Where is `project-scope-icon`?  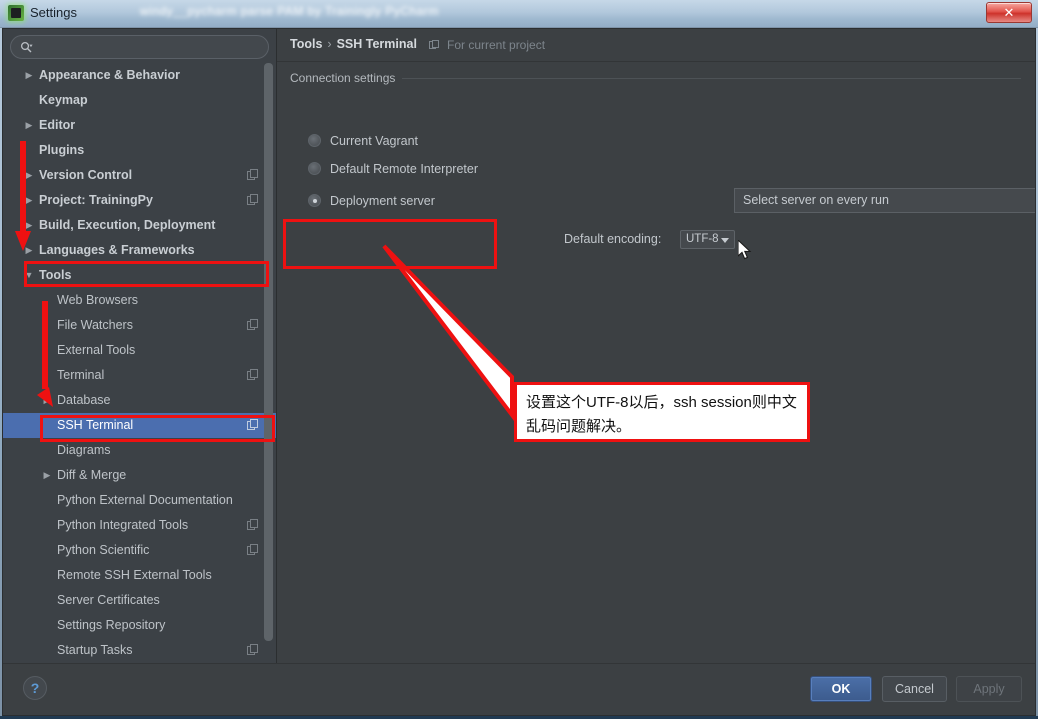 project-scope-icon is located at coordinates (434, 45).